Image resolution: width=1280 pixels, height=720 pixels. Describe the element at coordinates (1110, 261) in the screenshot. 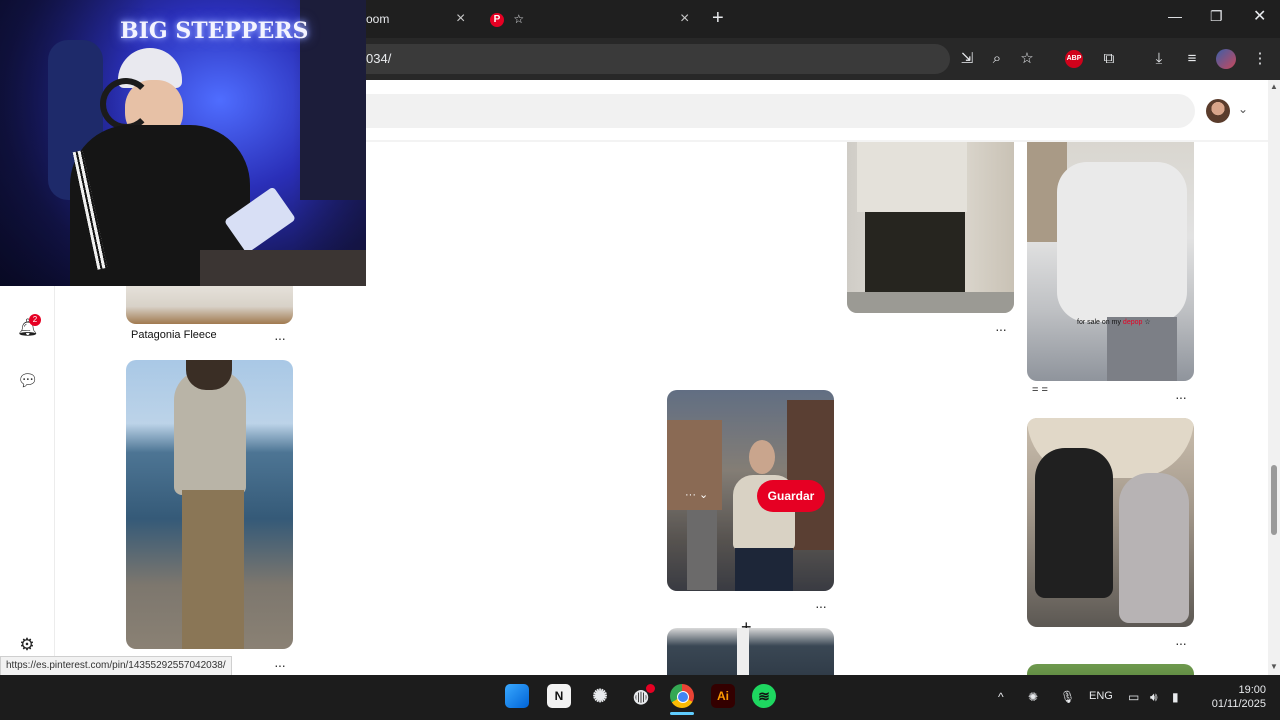

I see `pin-grey-jacket-image: for sale on my depop ☆` at that location.